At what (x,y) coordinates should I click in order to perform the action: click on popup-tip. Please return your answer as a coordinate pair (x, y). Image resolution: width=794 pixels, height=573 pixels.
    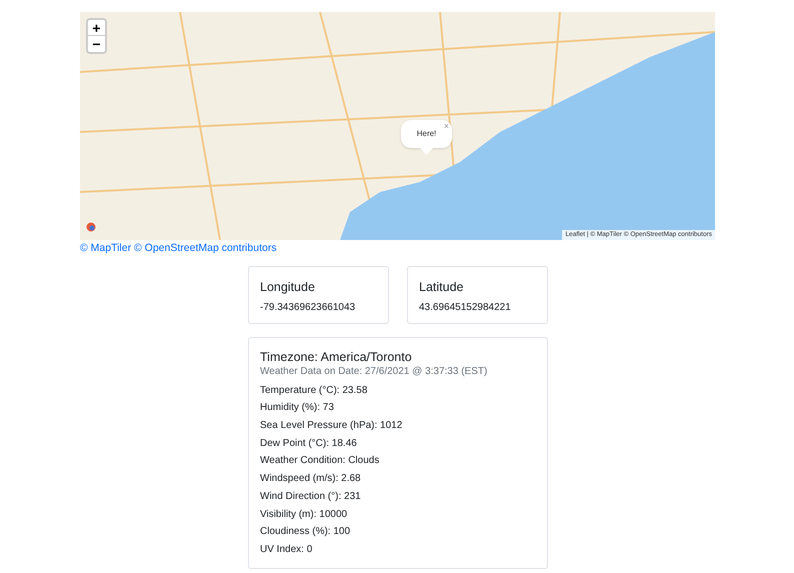
    Looking at the image, I should click on (426, 151).